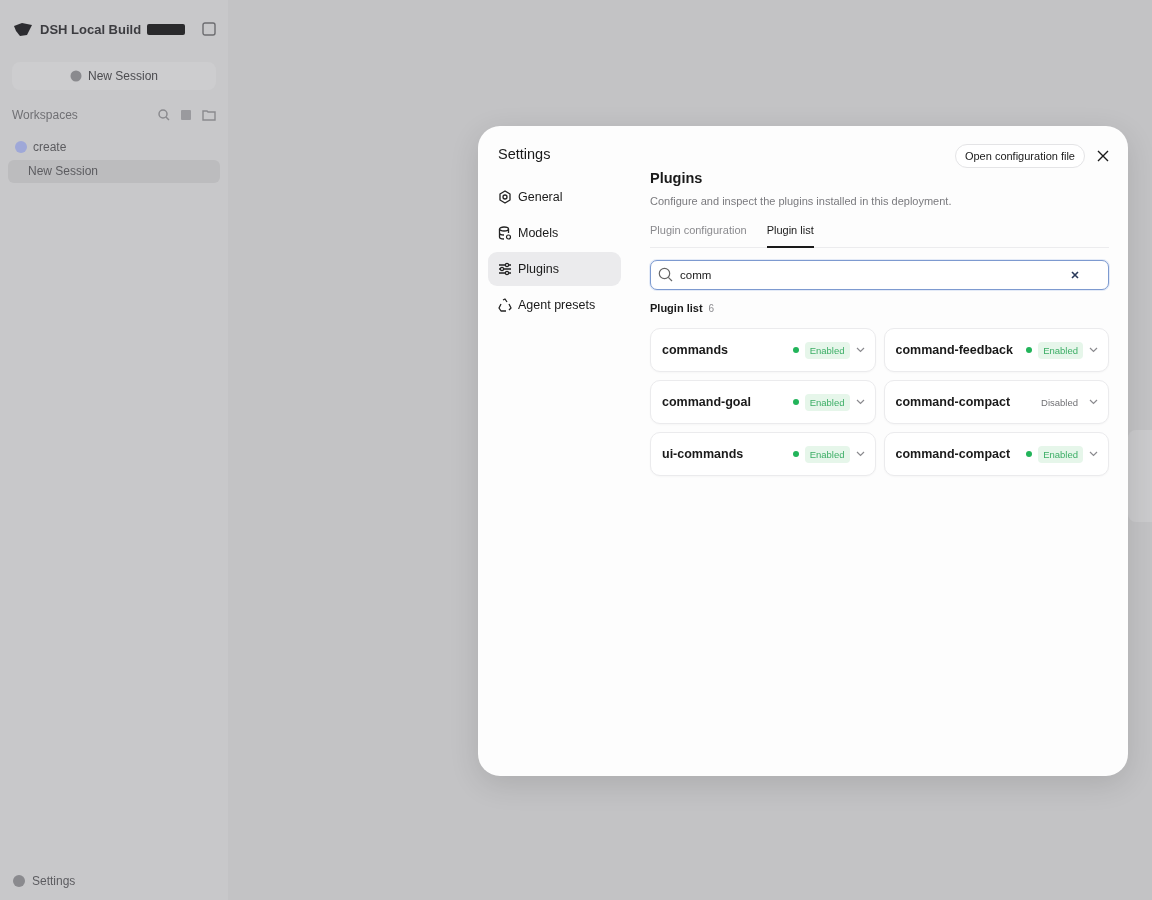  Describe the element at coordinates (45, 115) in the screenshot. I see `section-label: Workspaces` at that location.